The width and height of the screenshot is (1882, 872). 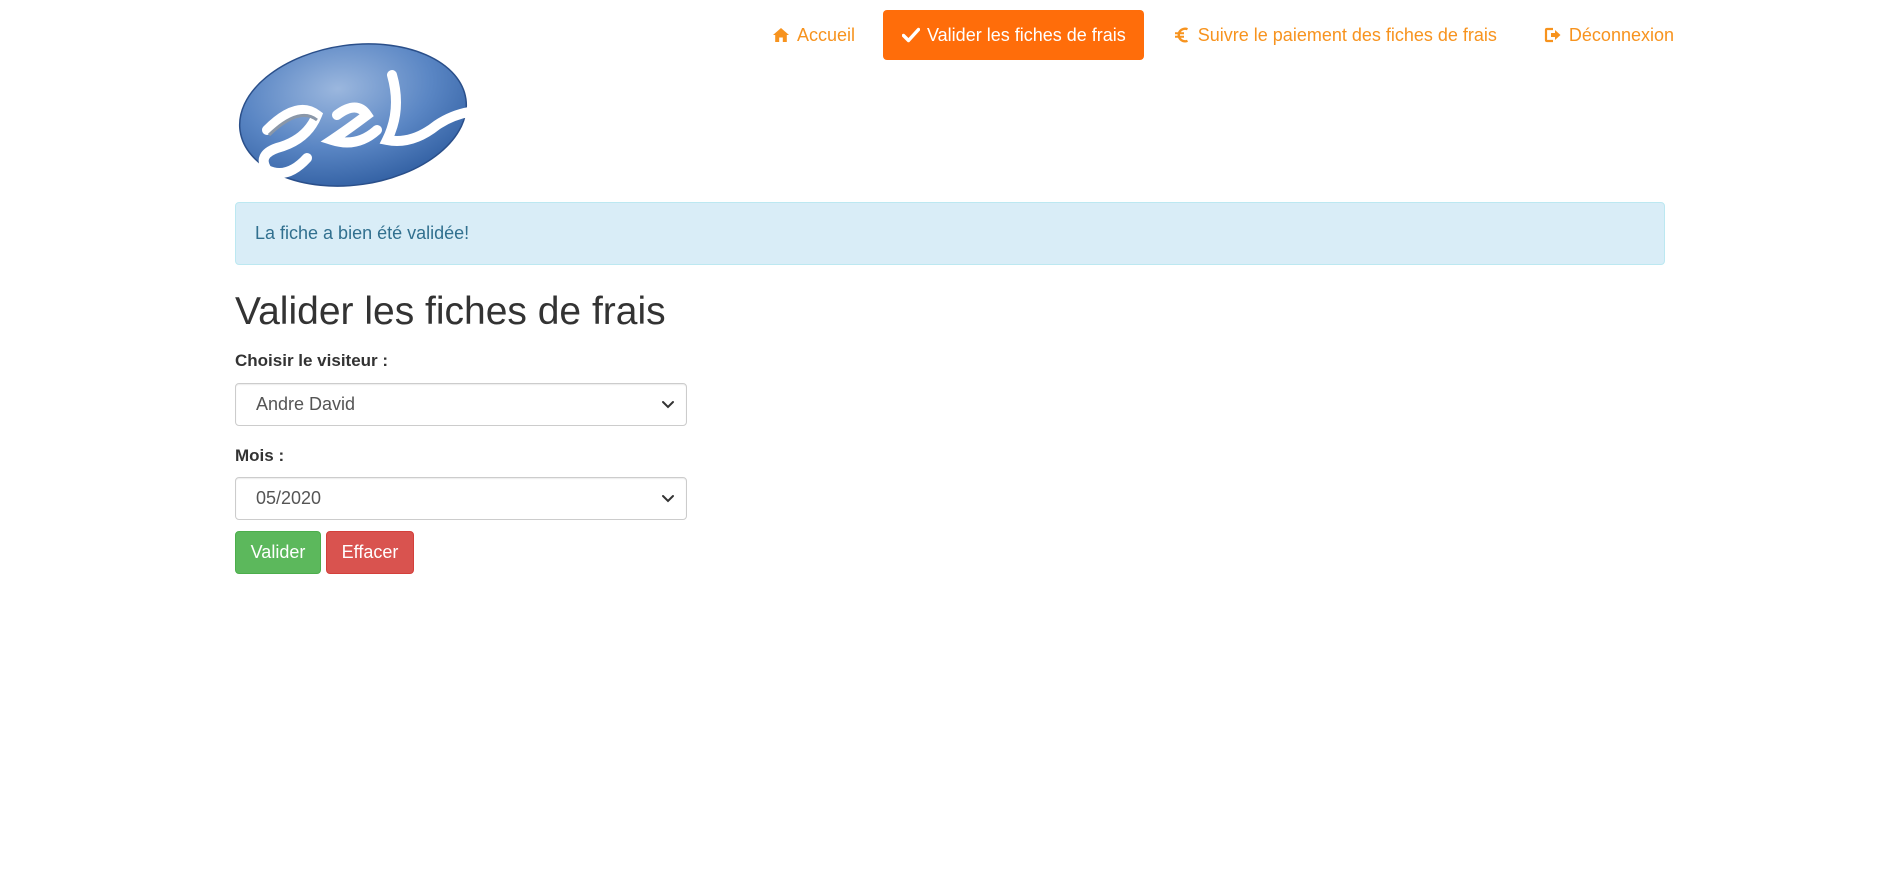 I want to click on nav-item-valider: Valider les fiches de frais, so click(x=1013, y=35).